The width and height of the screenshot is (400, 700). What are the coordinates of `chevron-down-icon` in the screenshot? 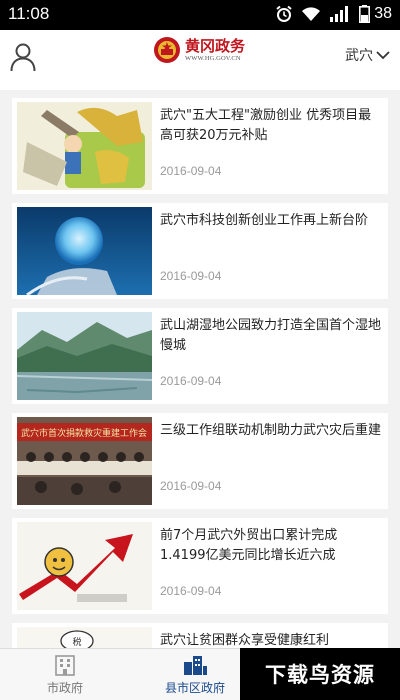 It's located at (383, 55).